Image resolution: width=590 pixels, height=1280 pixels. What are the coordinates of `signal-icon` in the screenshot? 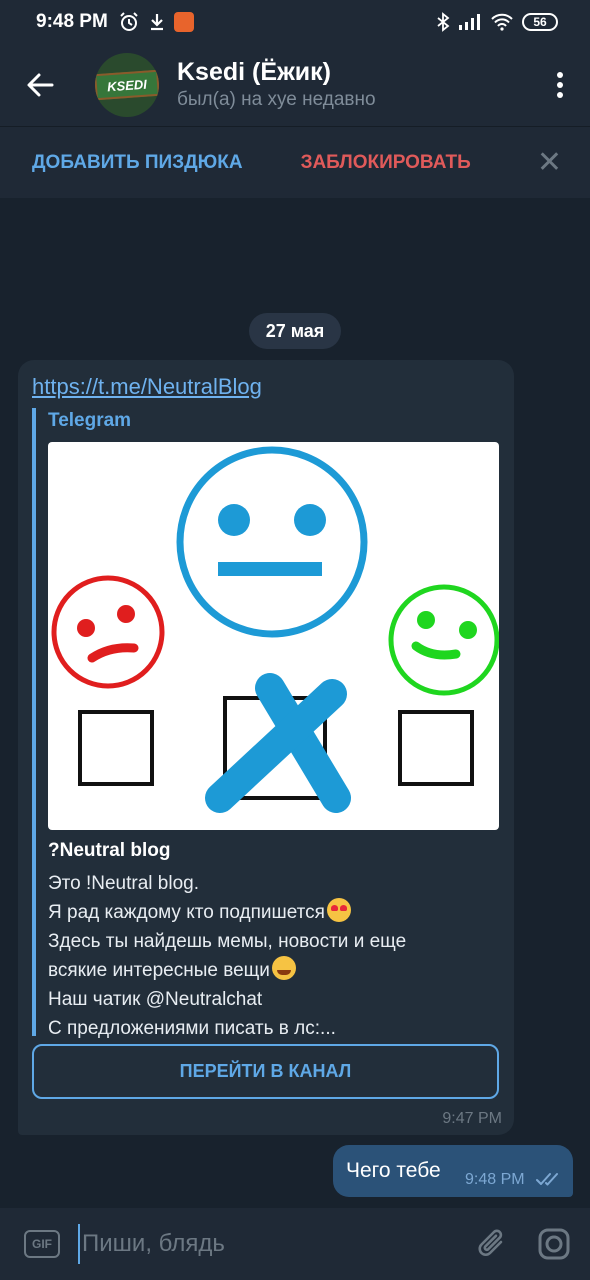 It's located at (469, 22).